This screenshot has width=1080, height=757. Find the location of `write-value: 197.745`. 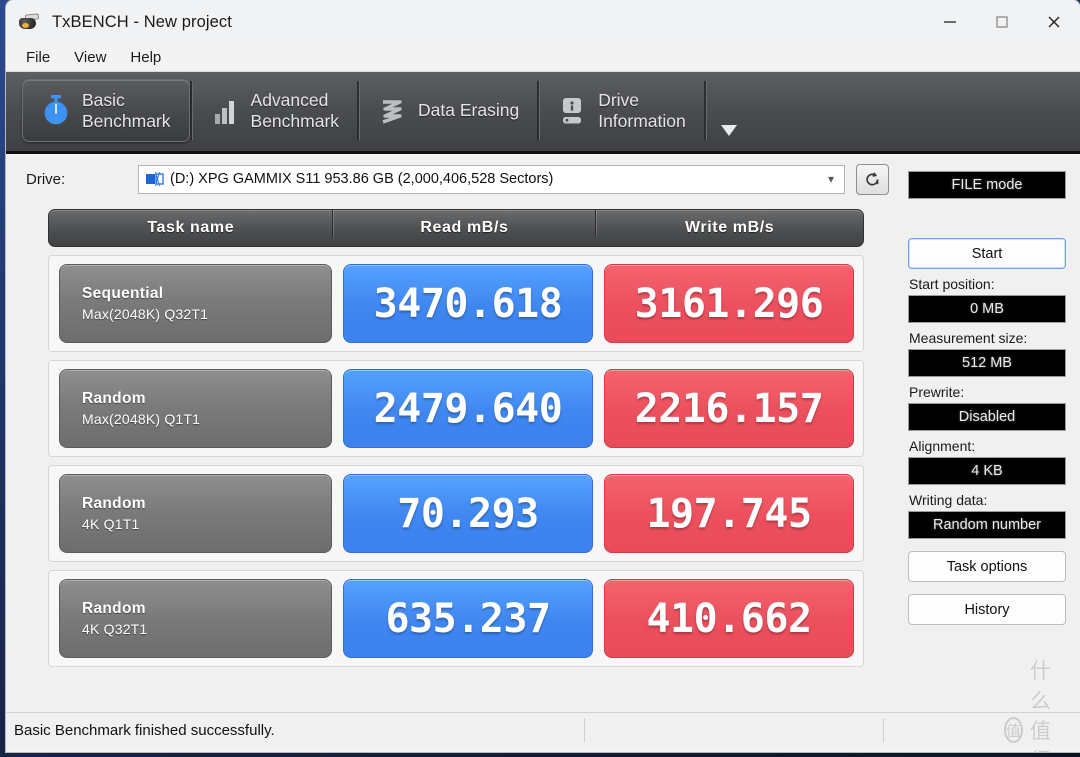

write-value: 197.745 is located at coordinates (729, 513).